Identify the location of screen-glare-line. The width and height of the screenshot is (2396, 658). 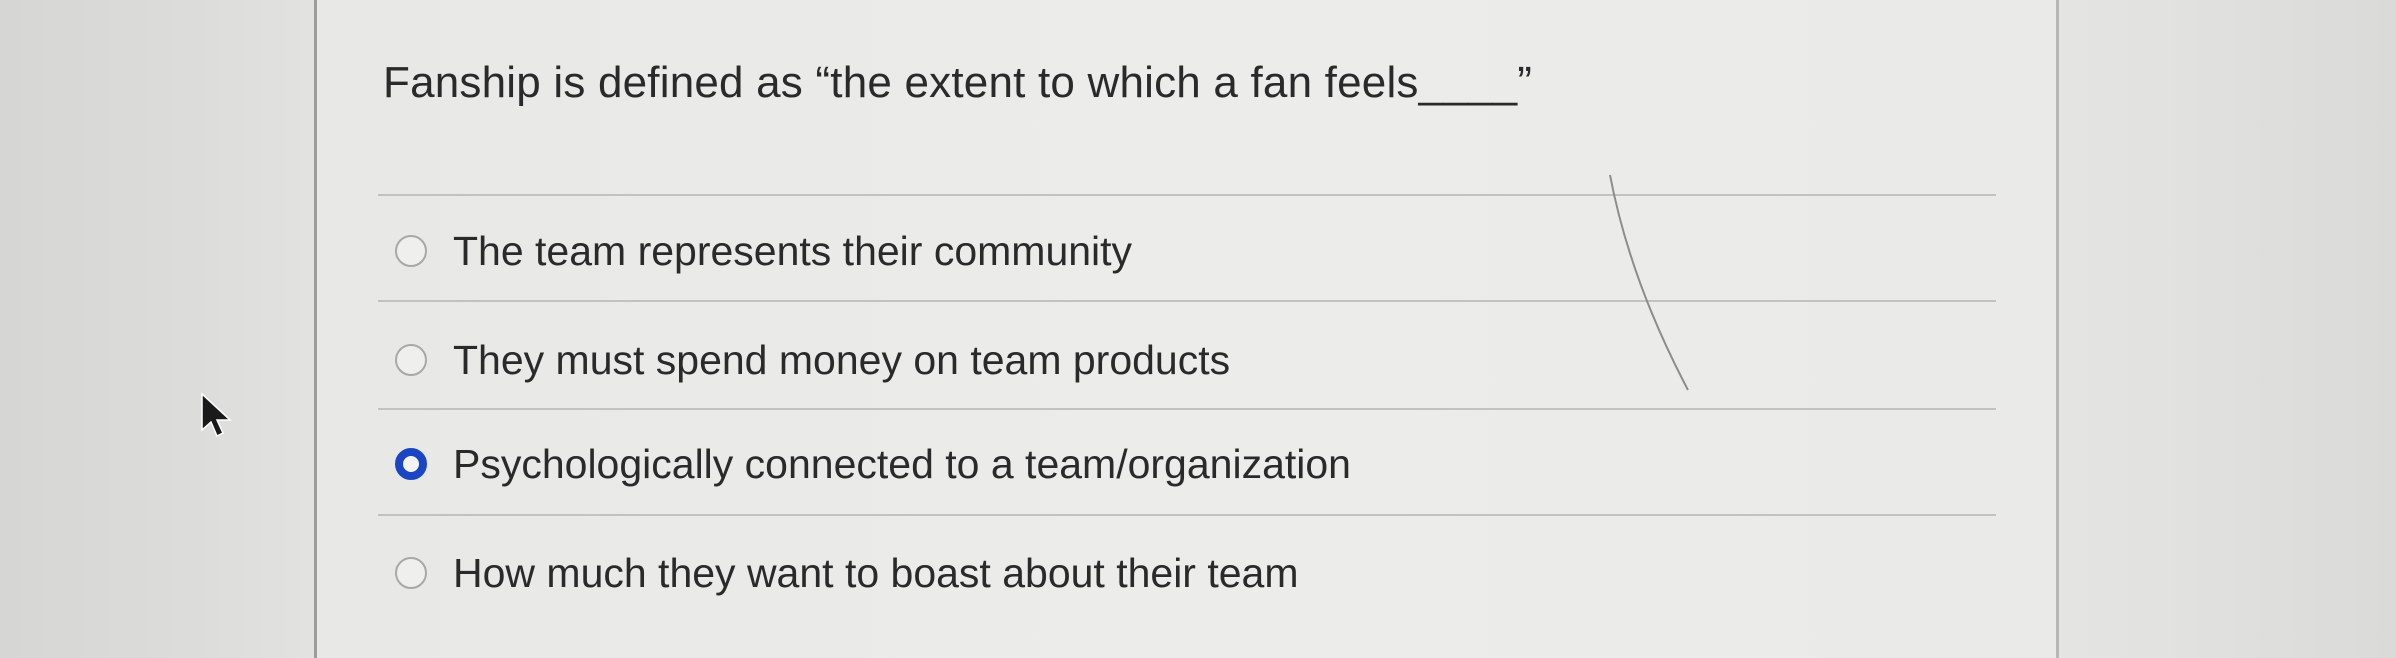
(1649, 282).